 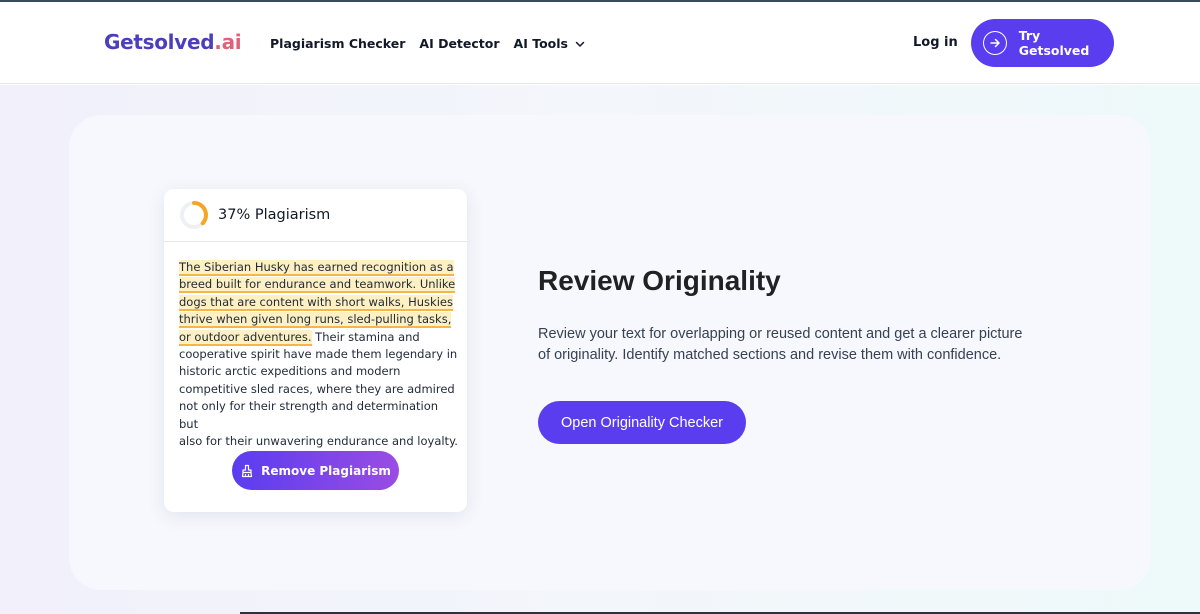 I want to click on main-nav: Plagiarism Checker AI Detector AI Tools, so click(x=435, y=43).